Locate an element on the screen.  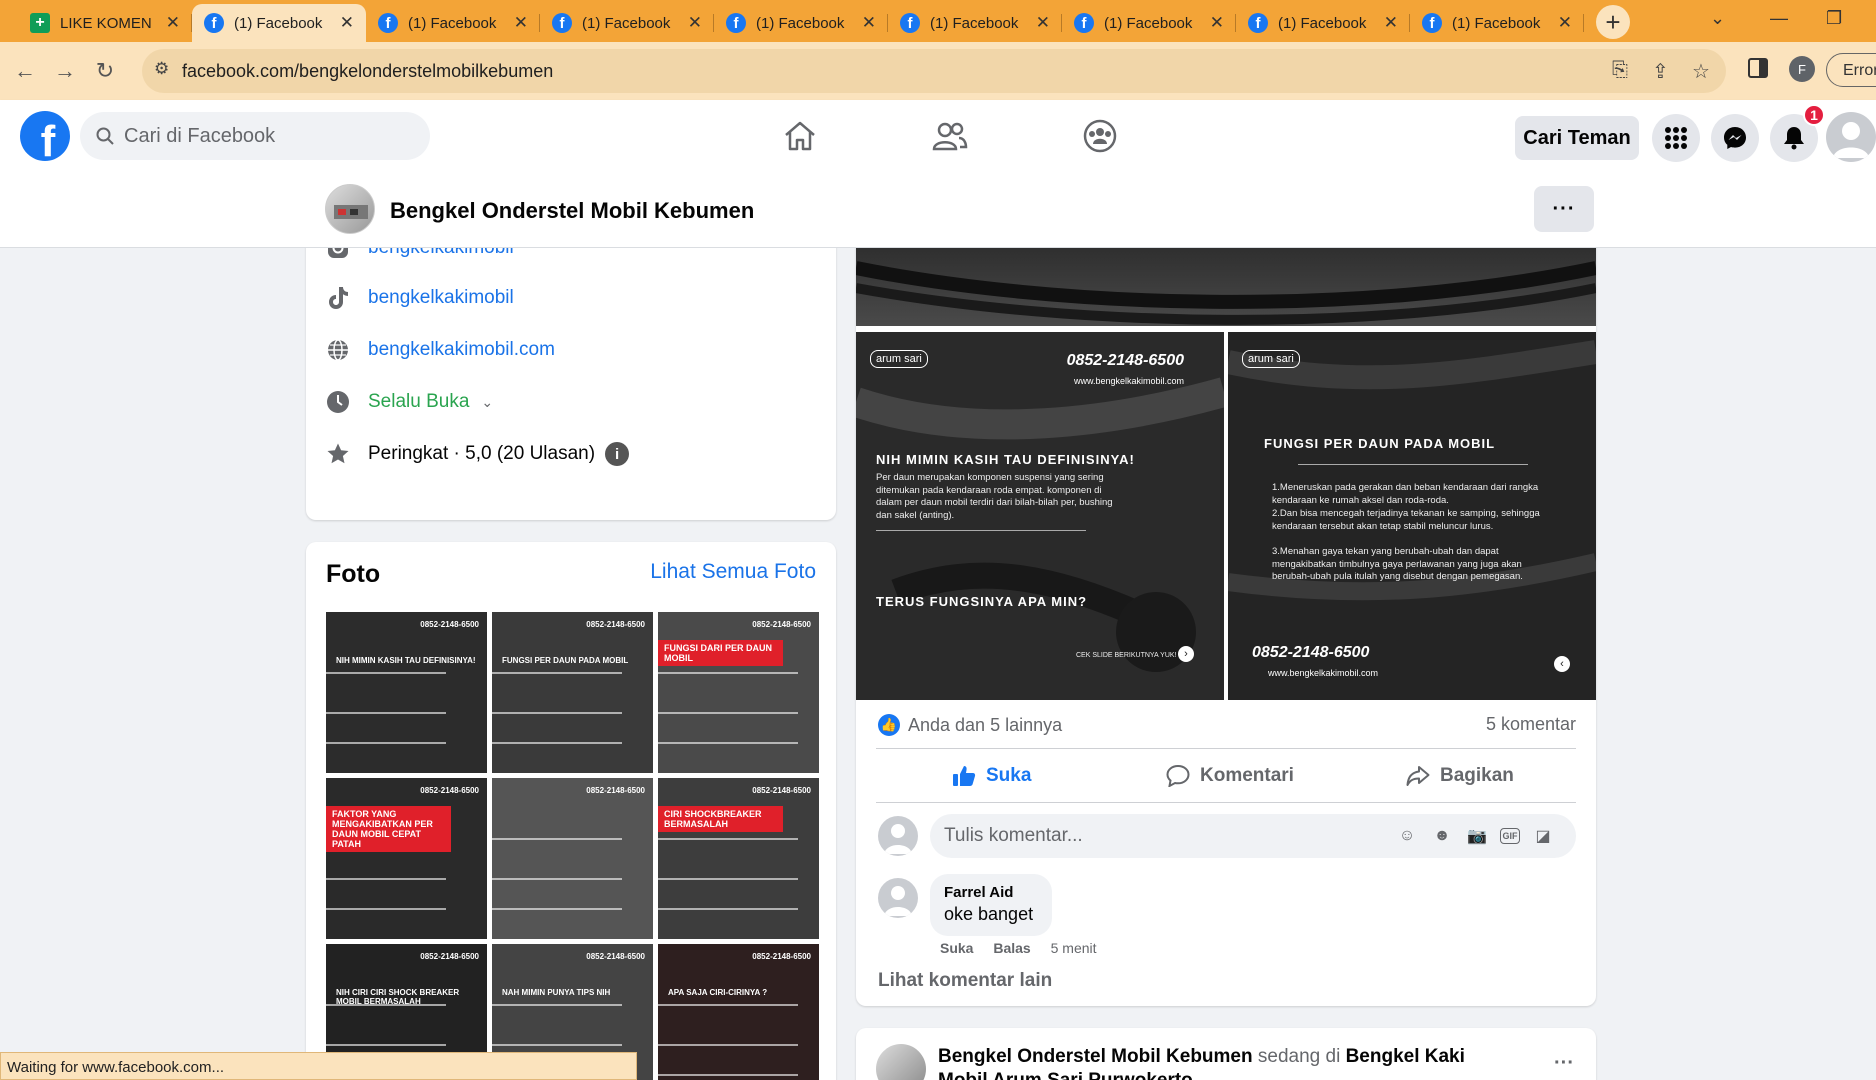
my-avatar is located at coordinates (898, 836).